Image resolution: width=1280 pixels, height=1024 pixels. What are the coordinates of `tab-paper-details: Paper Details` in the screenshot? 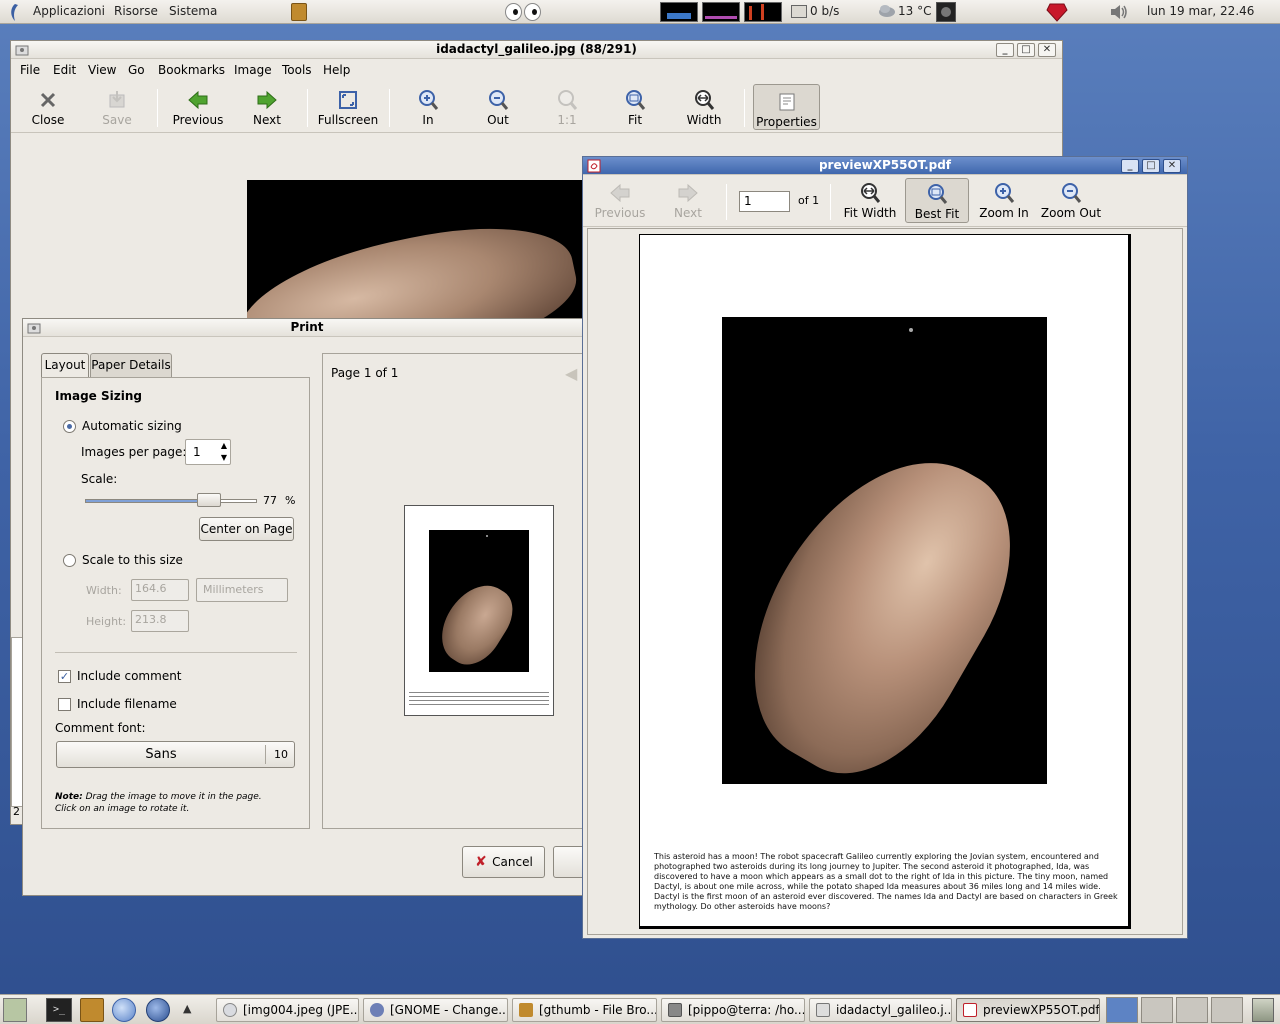 It's located at (131, 365).